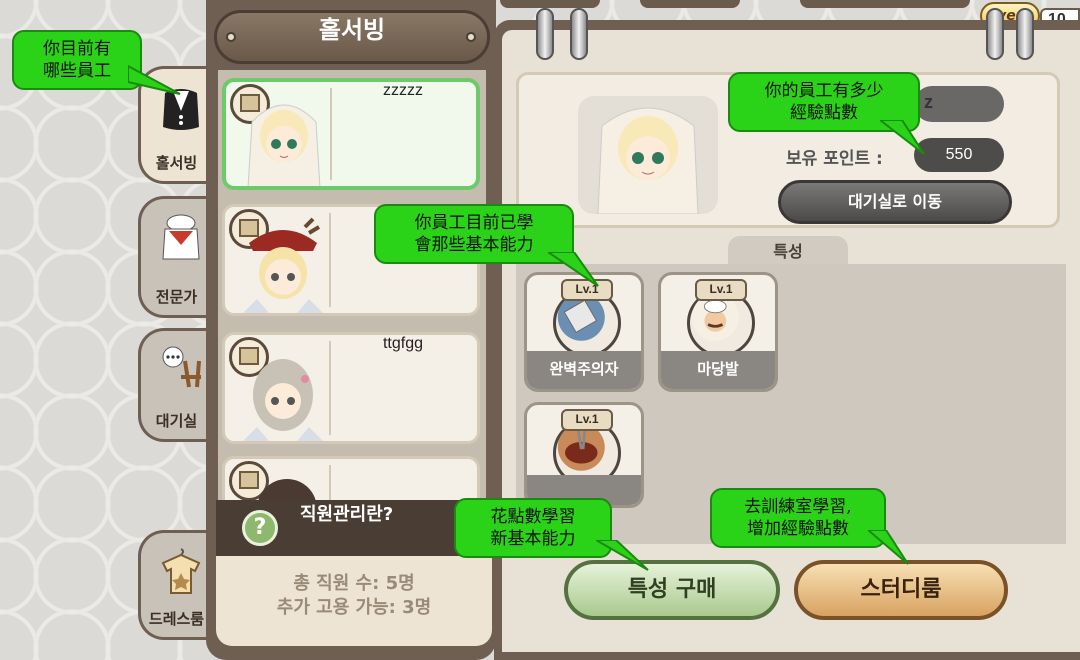 This screenshot has width=1080, height=660. I want to click on list-title: 홀서빙, so click(352, 30).